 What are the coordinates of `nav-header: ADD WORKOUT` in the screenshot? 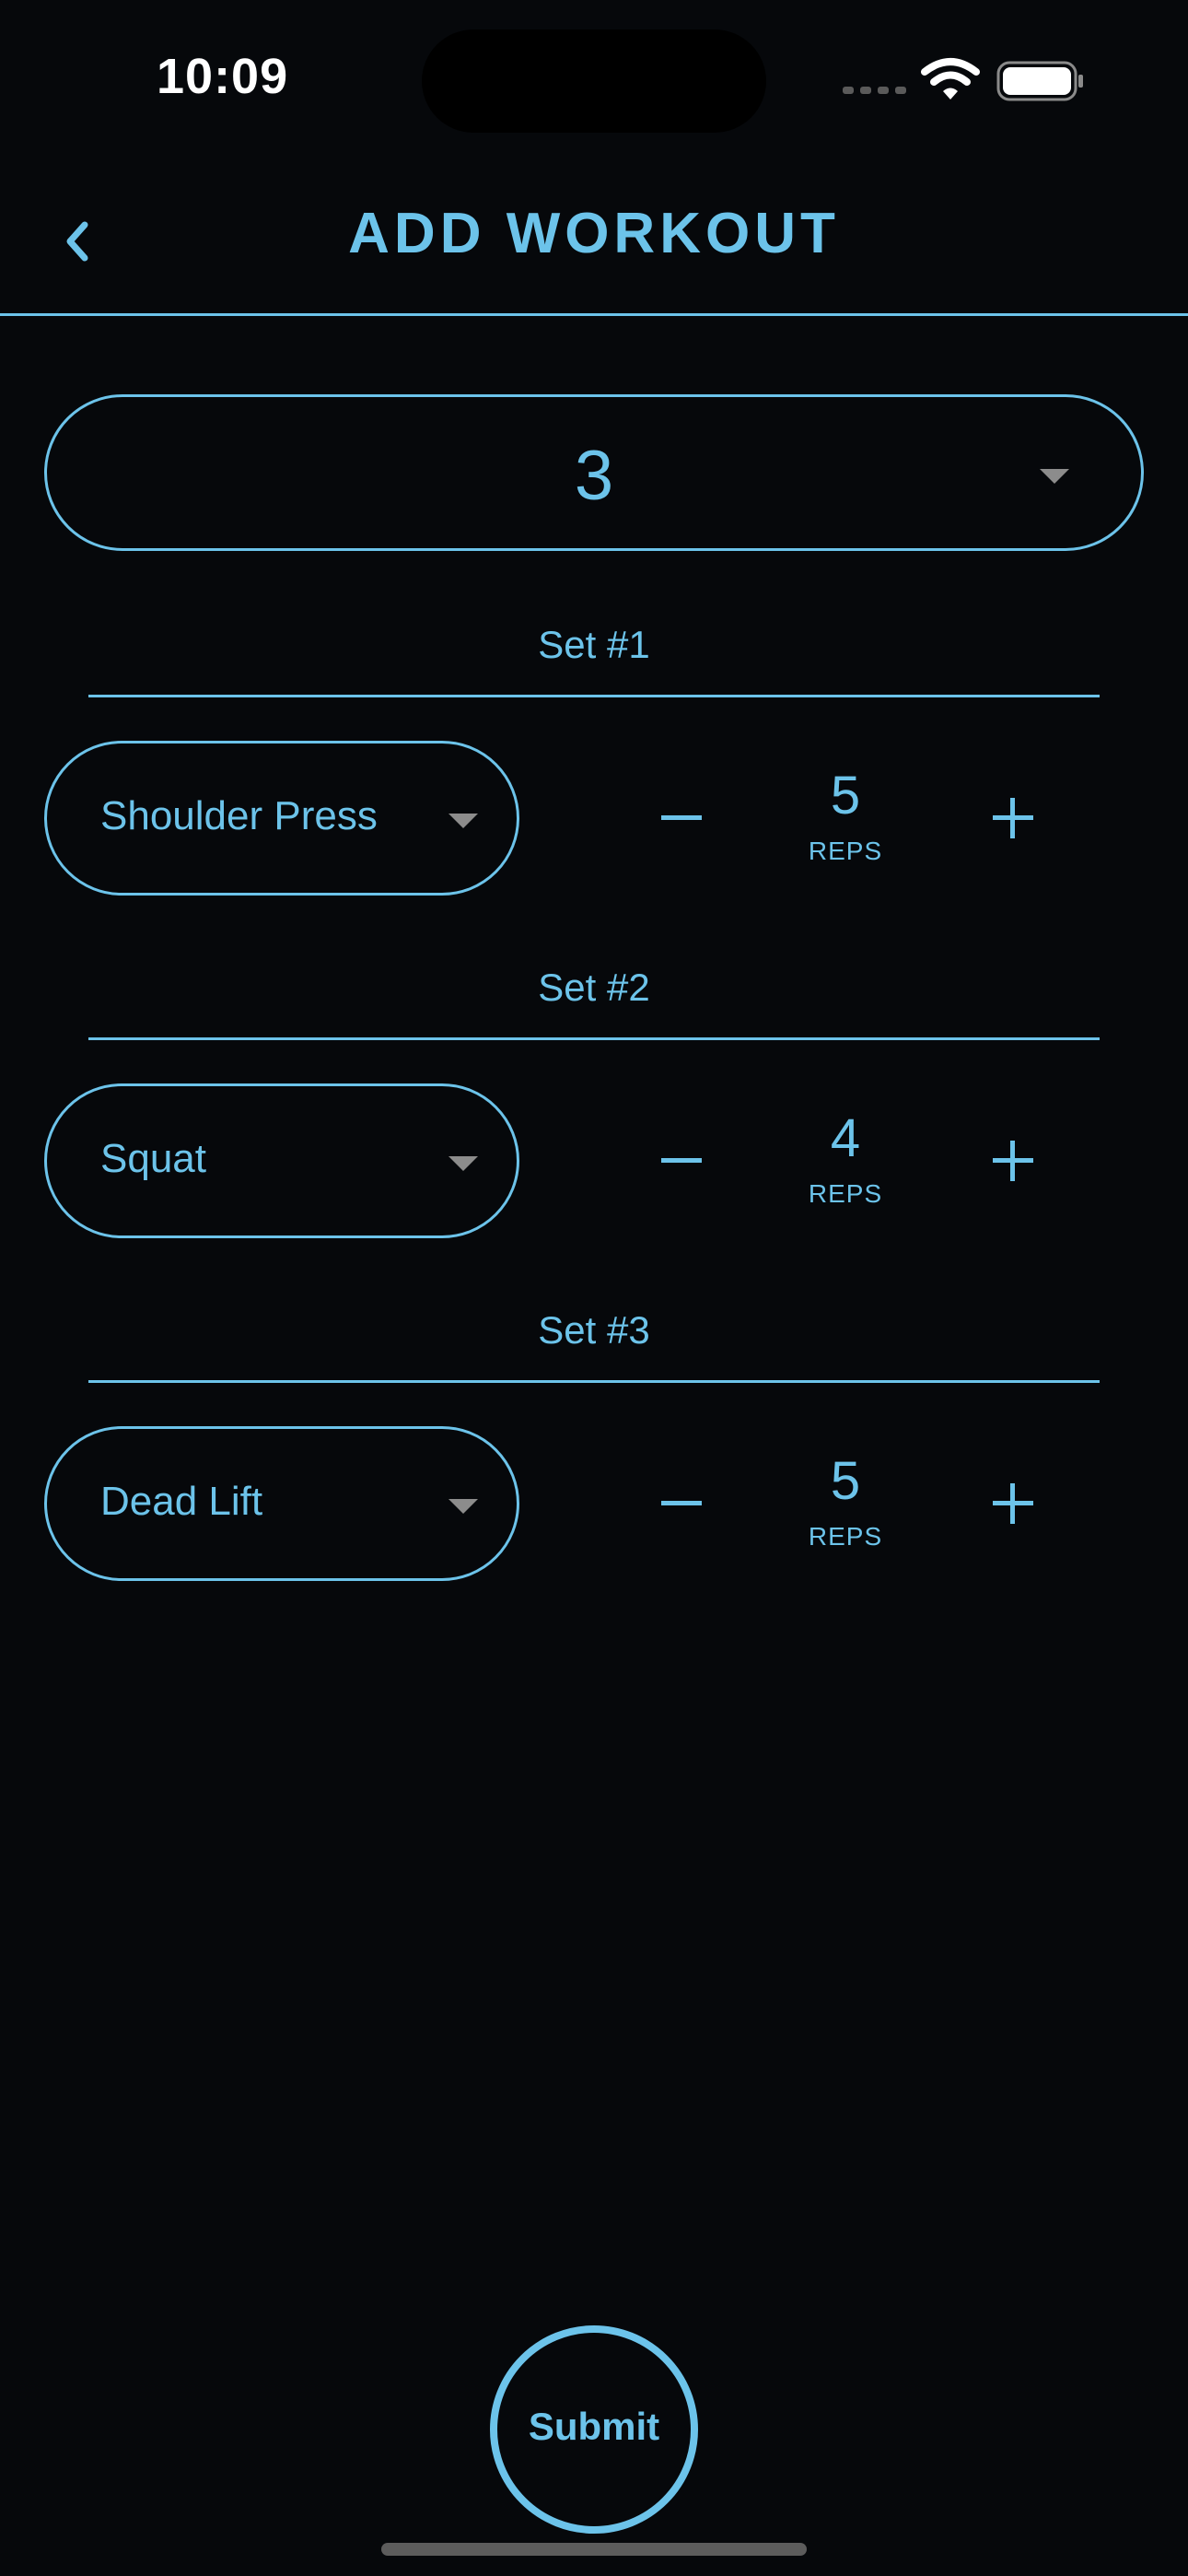 It's located at (594, 236).